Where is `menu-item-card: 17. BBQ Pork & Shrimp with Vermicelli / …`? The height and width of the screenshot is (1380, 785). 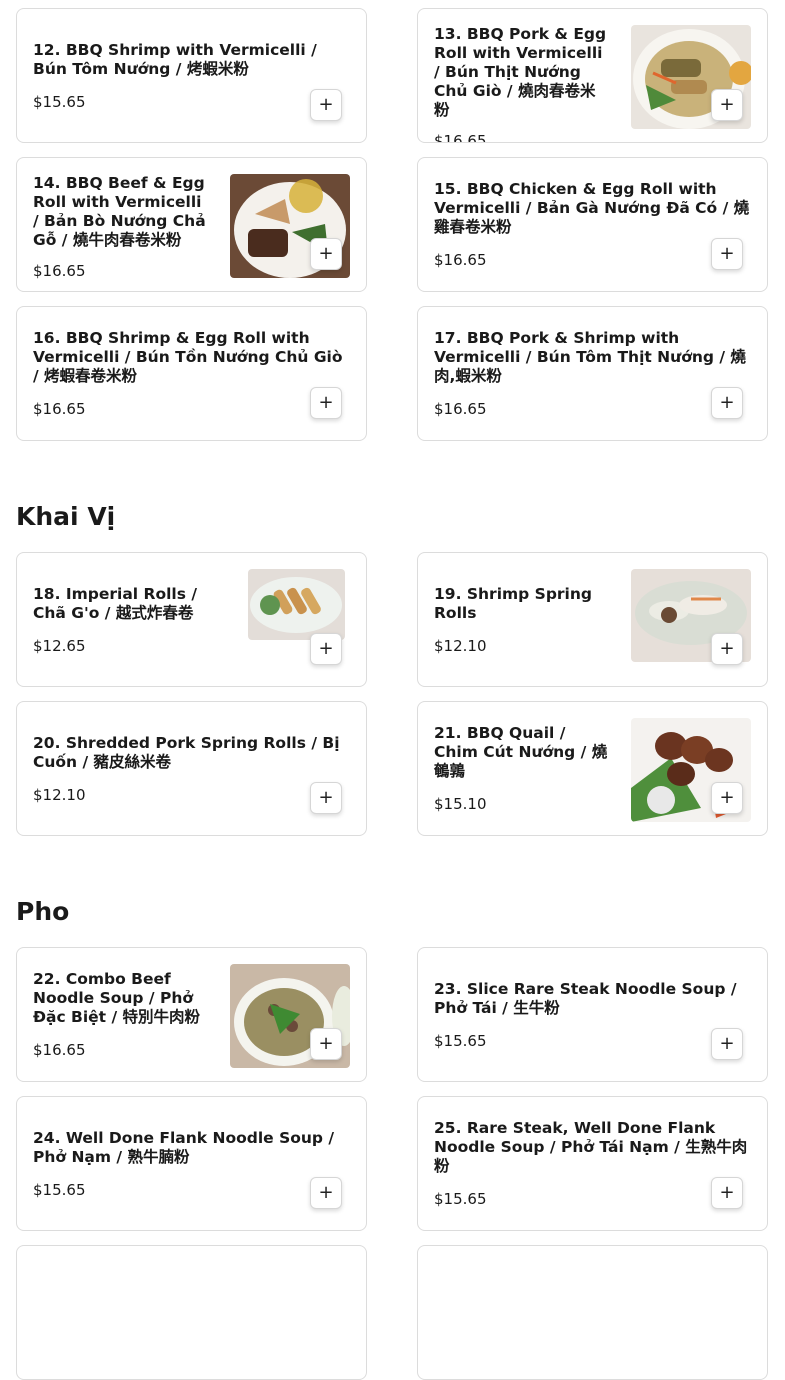 menu-item-card: 17. BBQ Pork & Shrimp with Vermicelli / … is located at coordinates (592, 373).